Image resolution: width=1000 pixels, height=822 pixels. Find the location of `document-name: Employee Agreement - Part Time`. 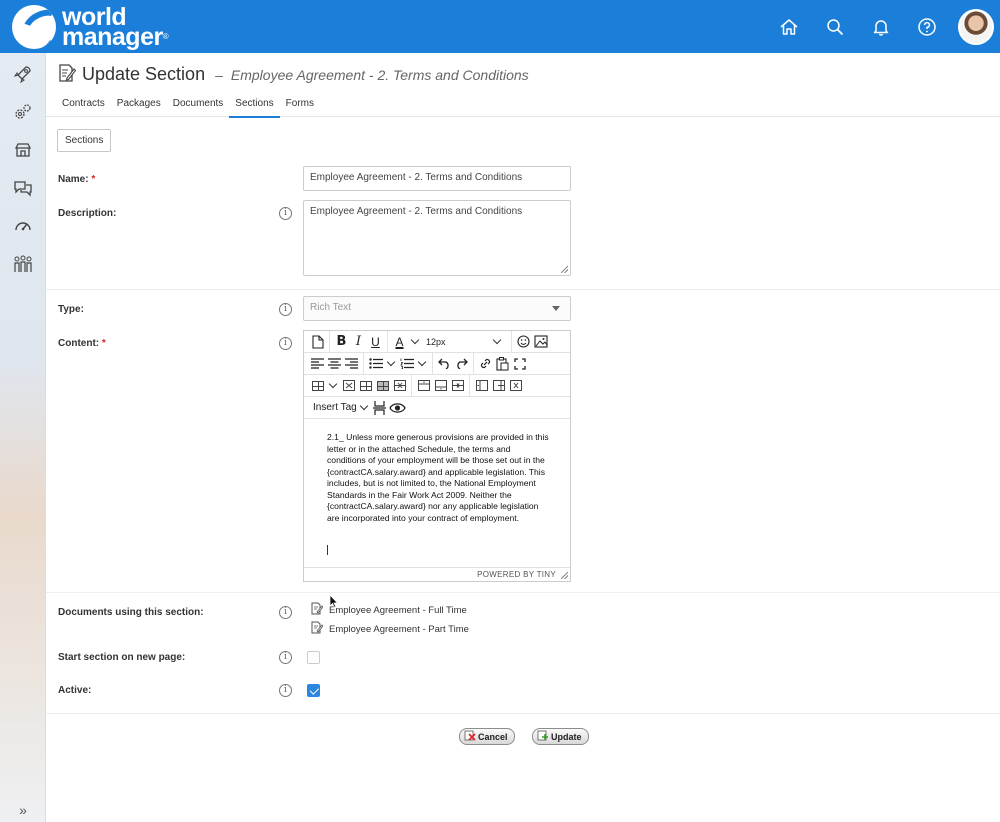

document-name: Employee Agreement - Part Time is located at coordinates (399, 629).